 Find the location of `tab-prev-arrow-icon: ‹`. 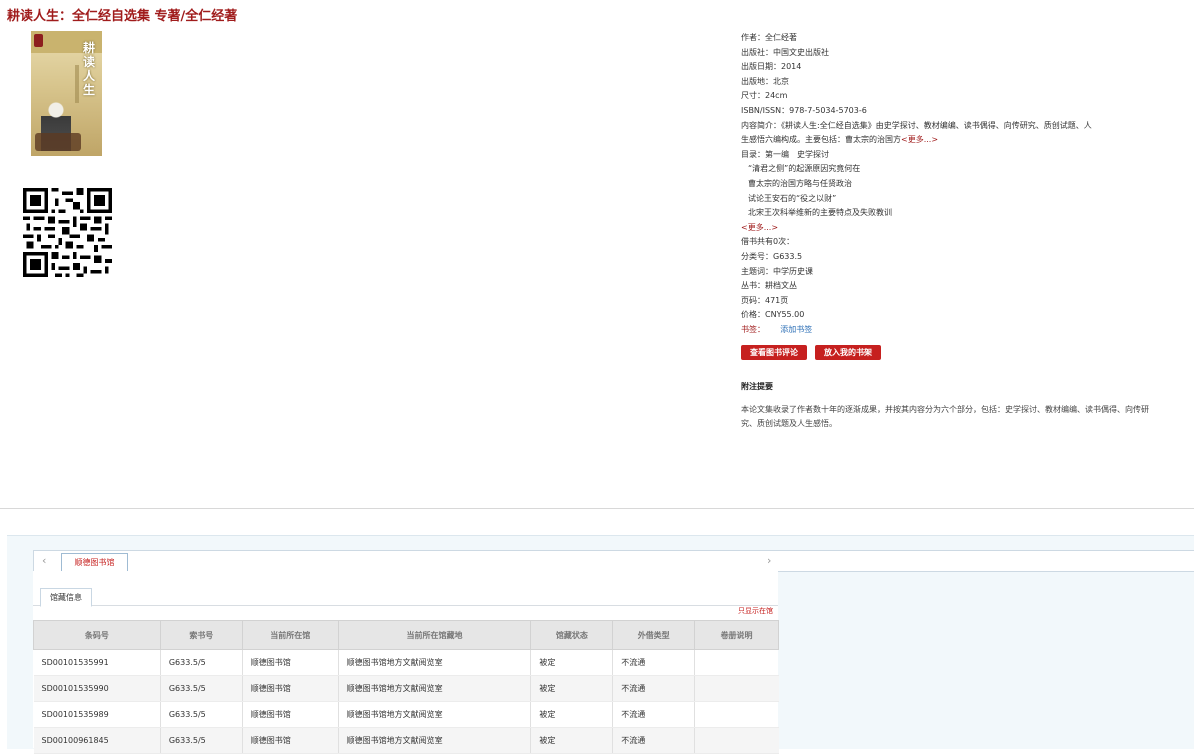

tab-prev-arrow-icon: ‹ is located at coordinates (44, 560).